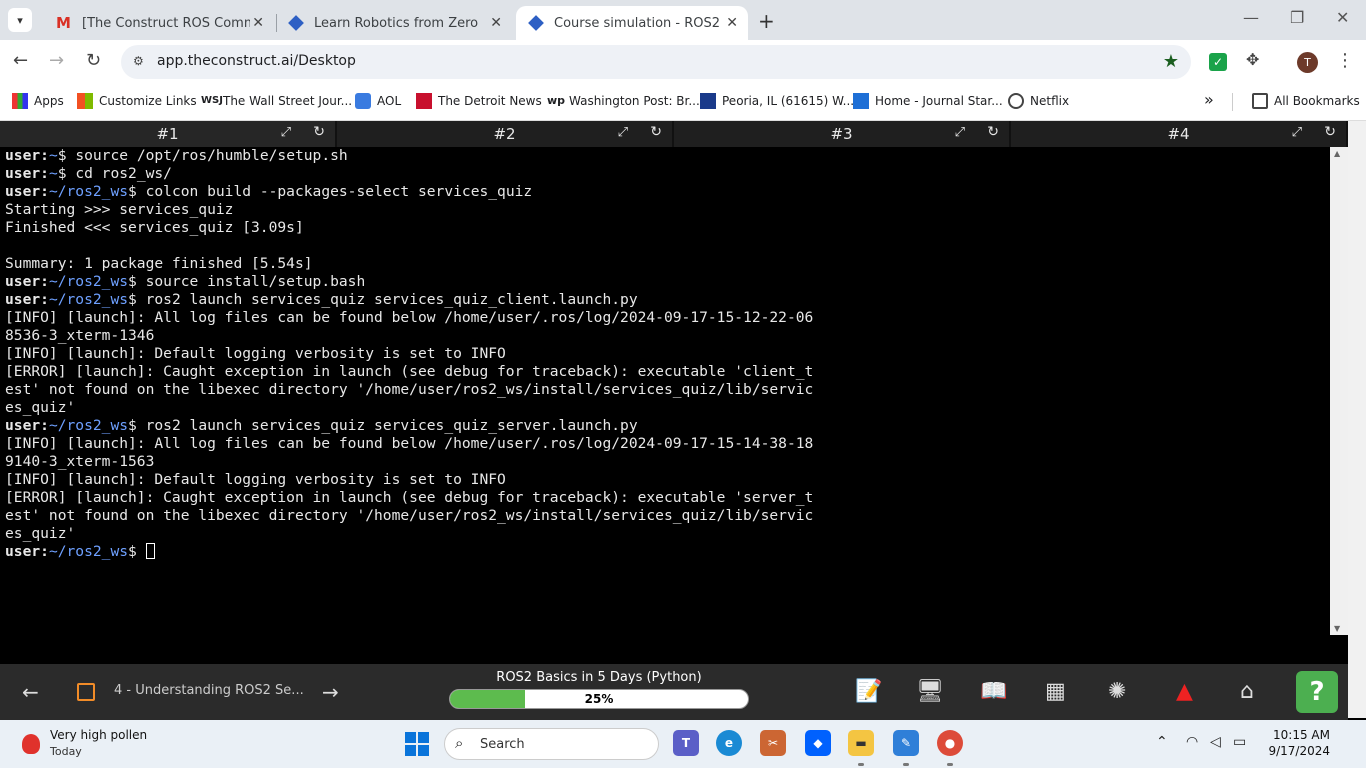  What do you see at coordinates (1215, 742) in the screenshot?
I see `volume-icon: ◁` at bounding box center [1215, 742].